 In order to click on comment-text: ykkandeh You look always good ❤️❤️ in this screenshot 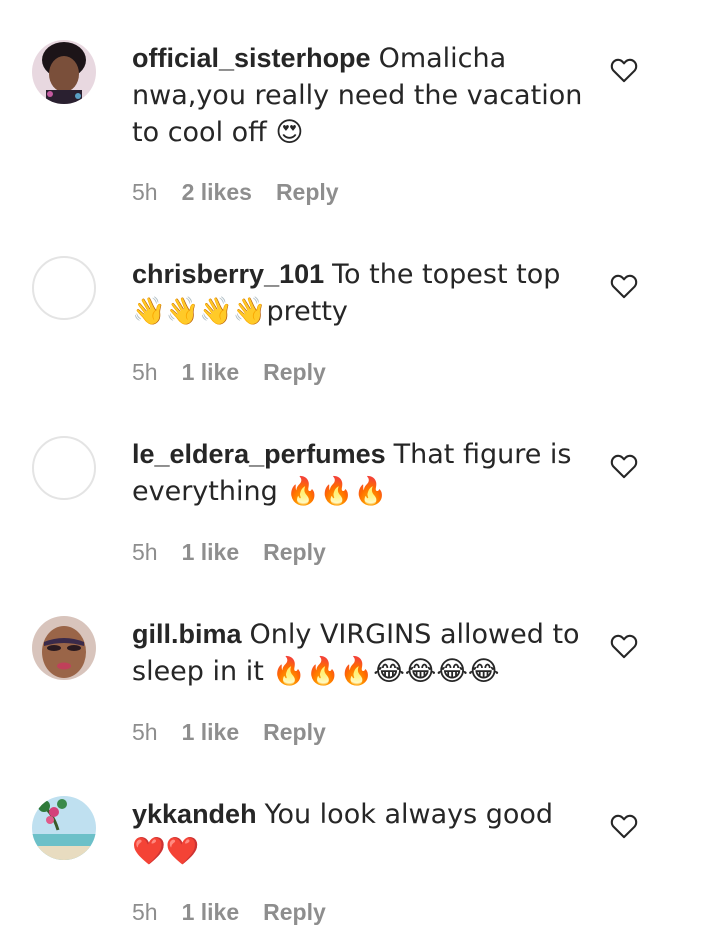, I will do `click(362, 833)`.